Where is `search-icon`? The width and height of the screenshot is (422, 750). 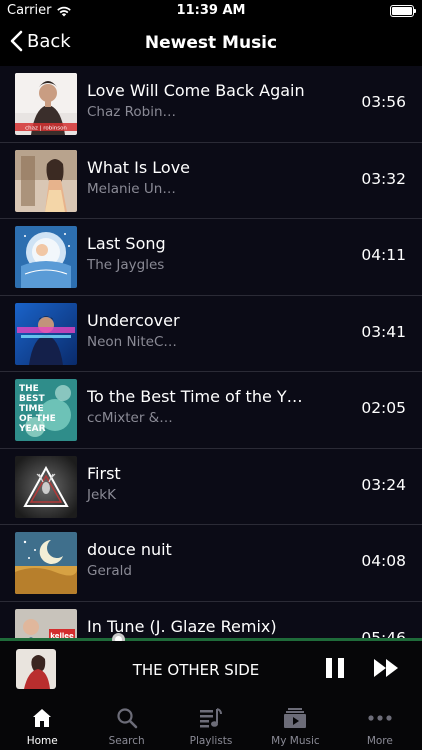 search-icon is located at coordinates (127, 718).